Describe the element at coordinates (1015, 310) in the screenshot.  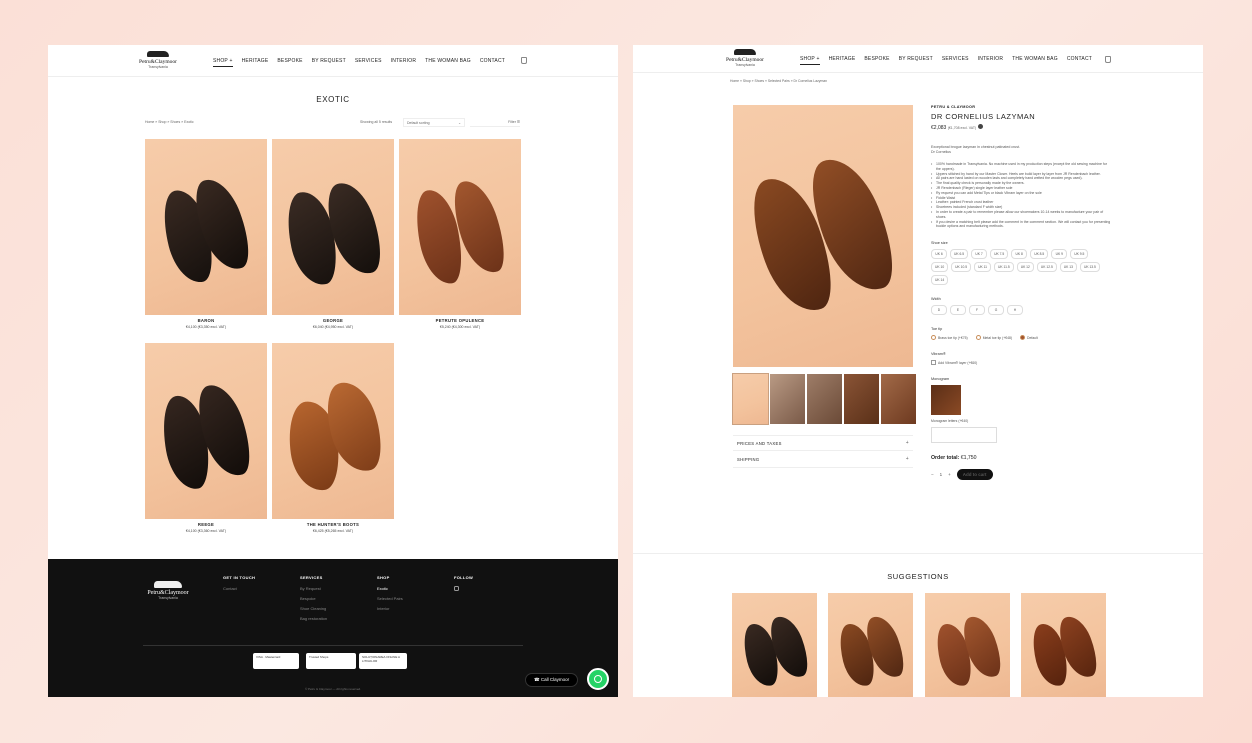
I see `width-option: H` at that location.